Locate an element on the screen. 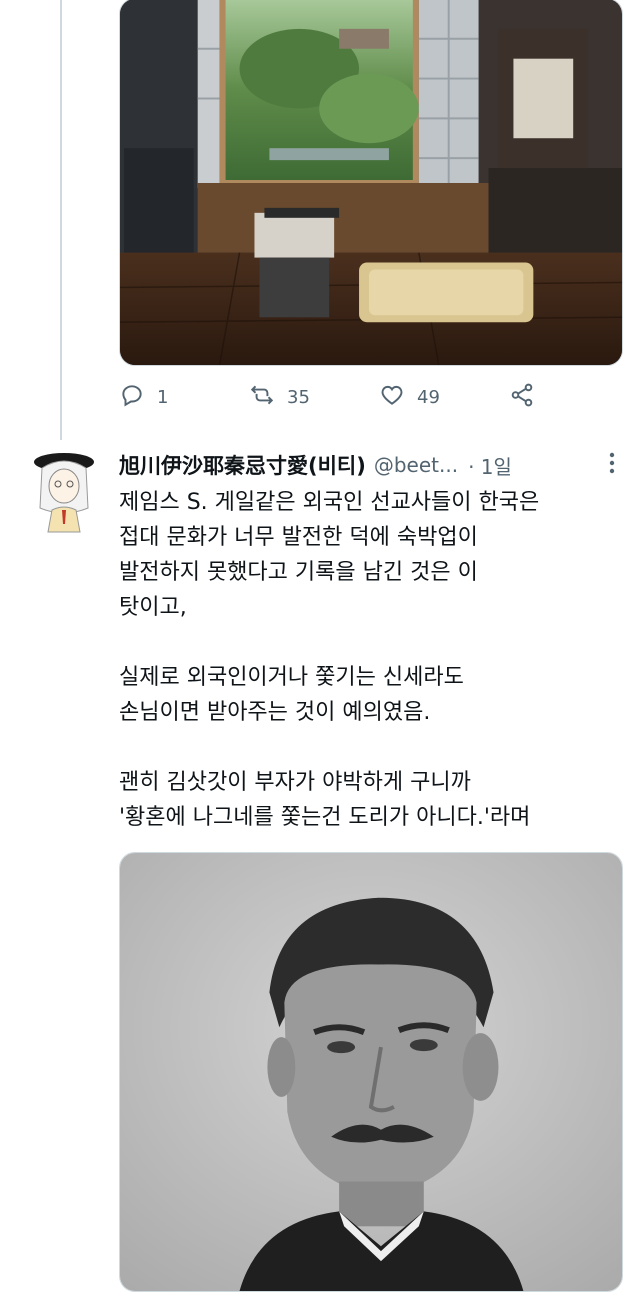 Image resolution: width=640 pixels, height=1292 pixels. share-button is located at coordinates (522, 397).